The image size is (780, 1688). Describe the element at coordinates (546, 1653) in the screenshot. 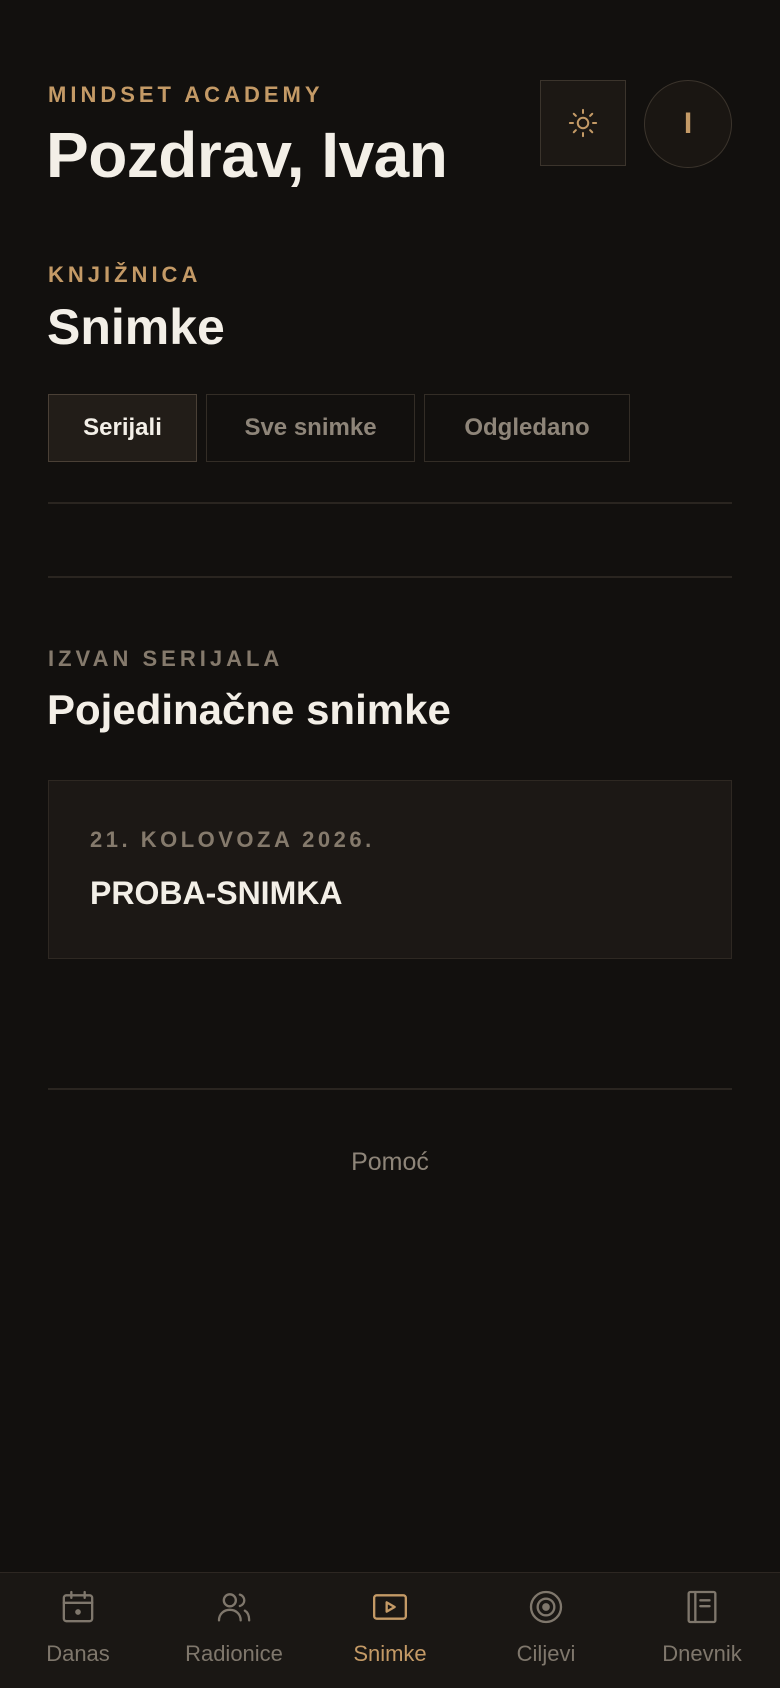

I see `nav-label: Ciljevi` at that location.